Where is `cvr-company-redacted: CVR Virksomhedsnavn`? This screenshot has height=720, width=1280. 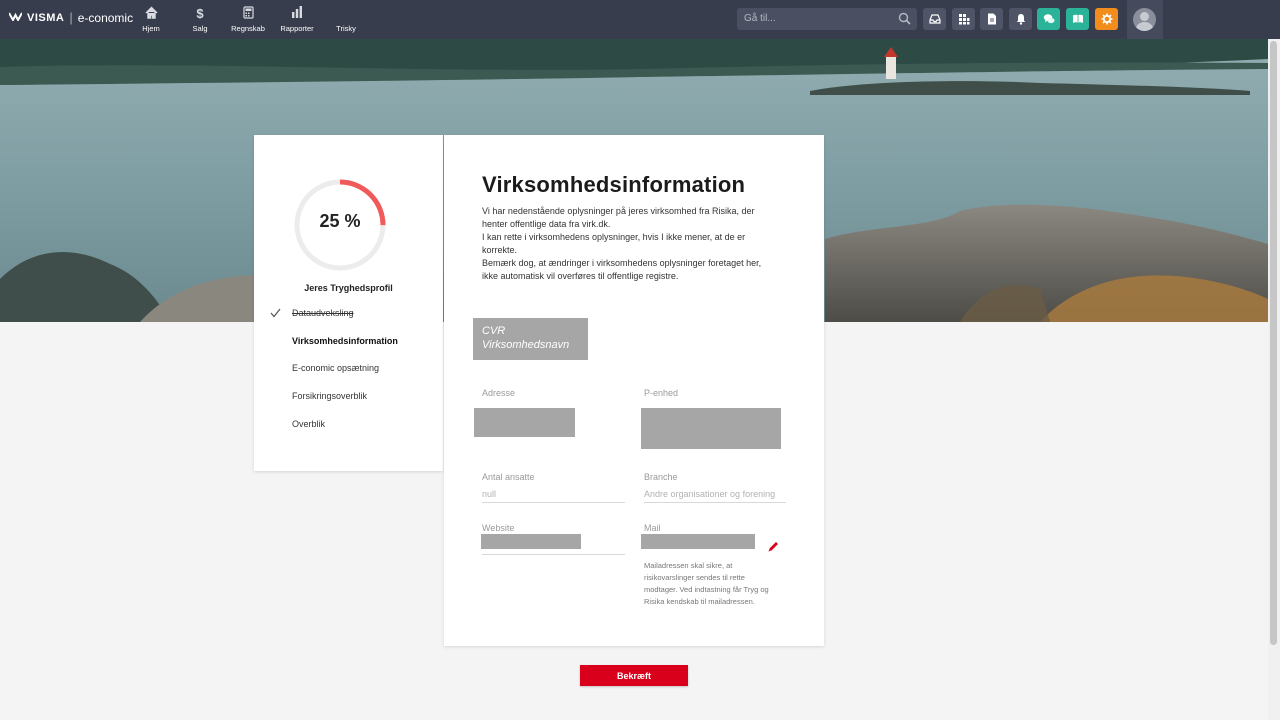
cvr-company-redacted: CVR Virksomhedsnavn is located at coordinates (530, 339).